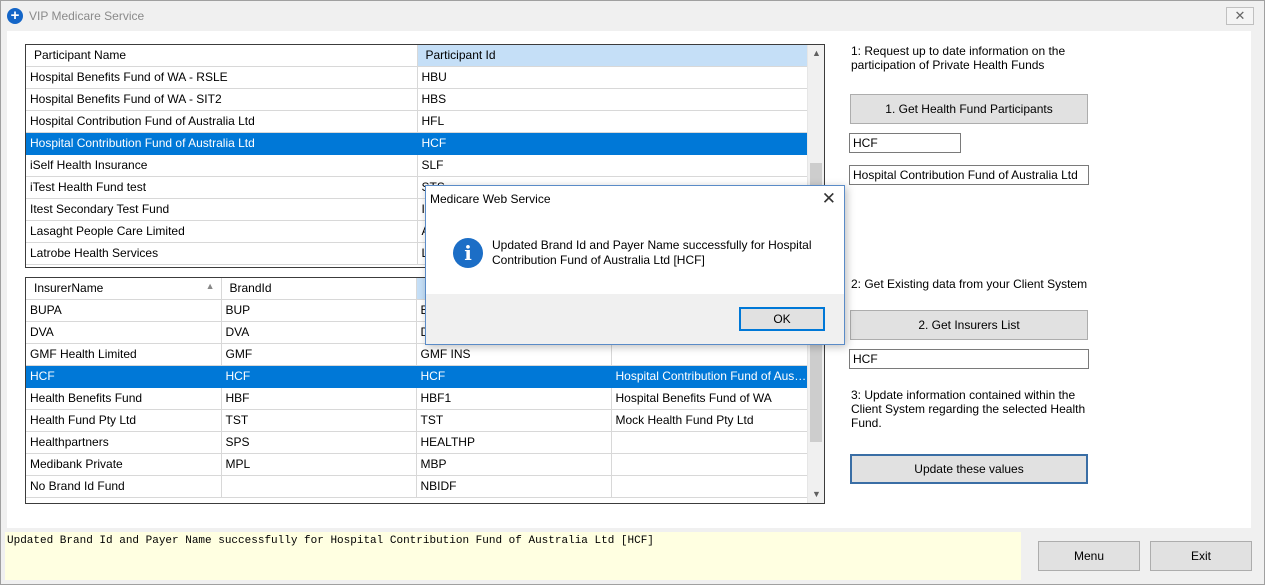 The height and width of the screenshot is (585, 1265). Describe the element at coordinates (514, 486) in the screenshot. I see `table-cell: NBIDF` at that location.